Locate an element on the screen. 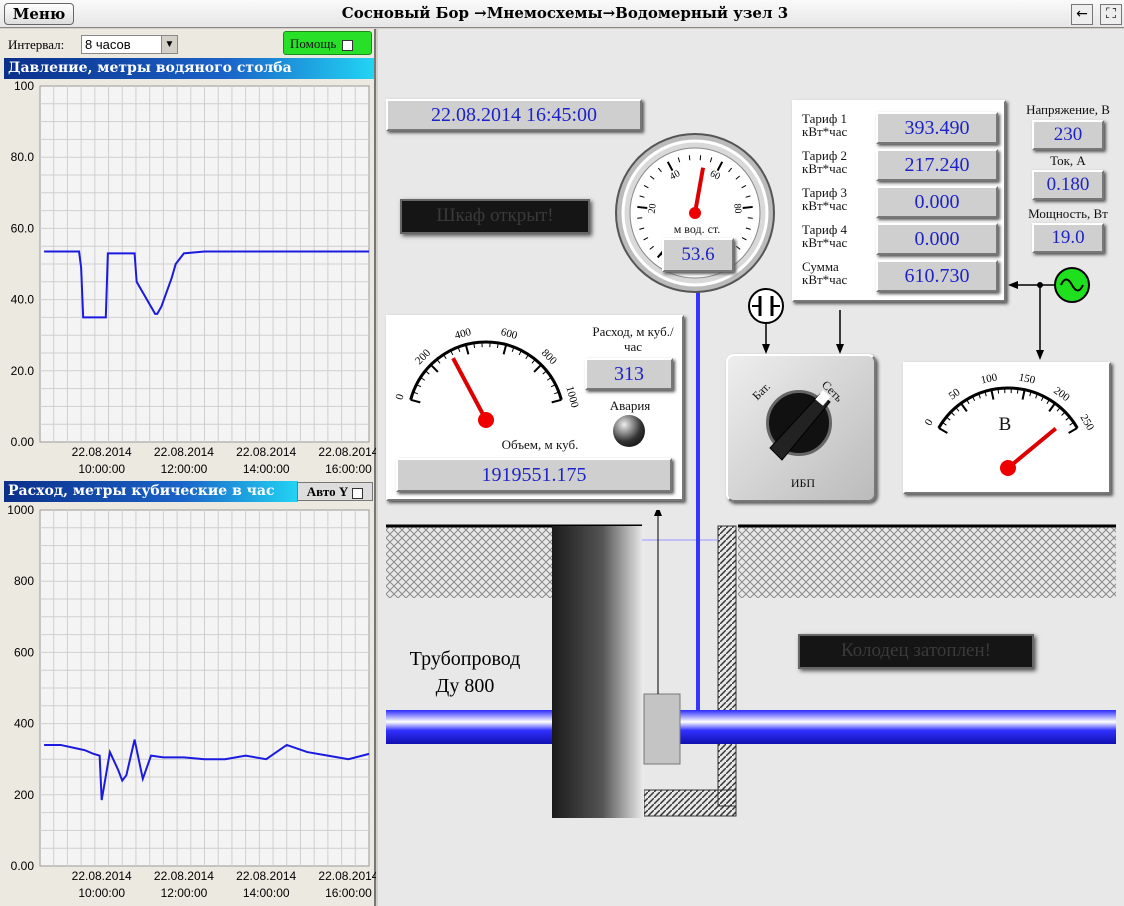 The height and width of the screenshot is (906, 1124). pipeline-label-line1: Трубопровод is located at coordinates (465, 659).